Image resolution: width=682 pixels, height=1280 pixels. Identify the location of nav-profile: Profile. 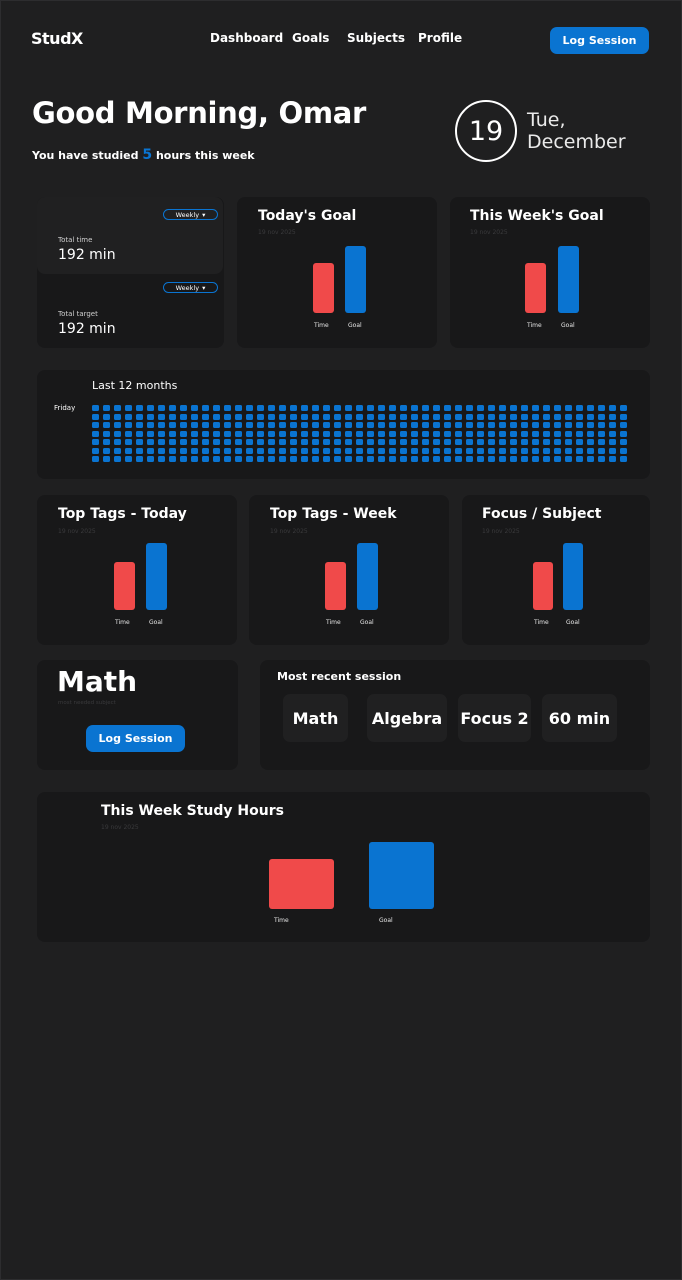
(440, 38).